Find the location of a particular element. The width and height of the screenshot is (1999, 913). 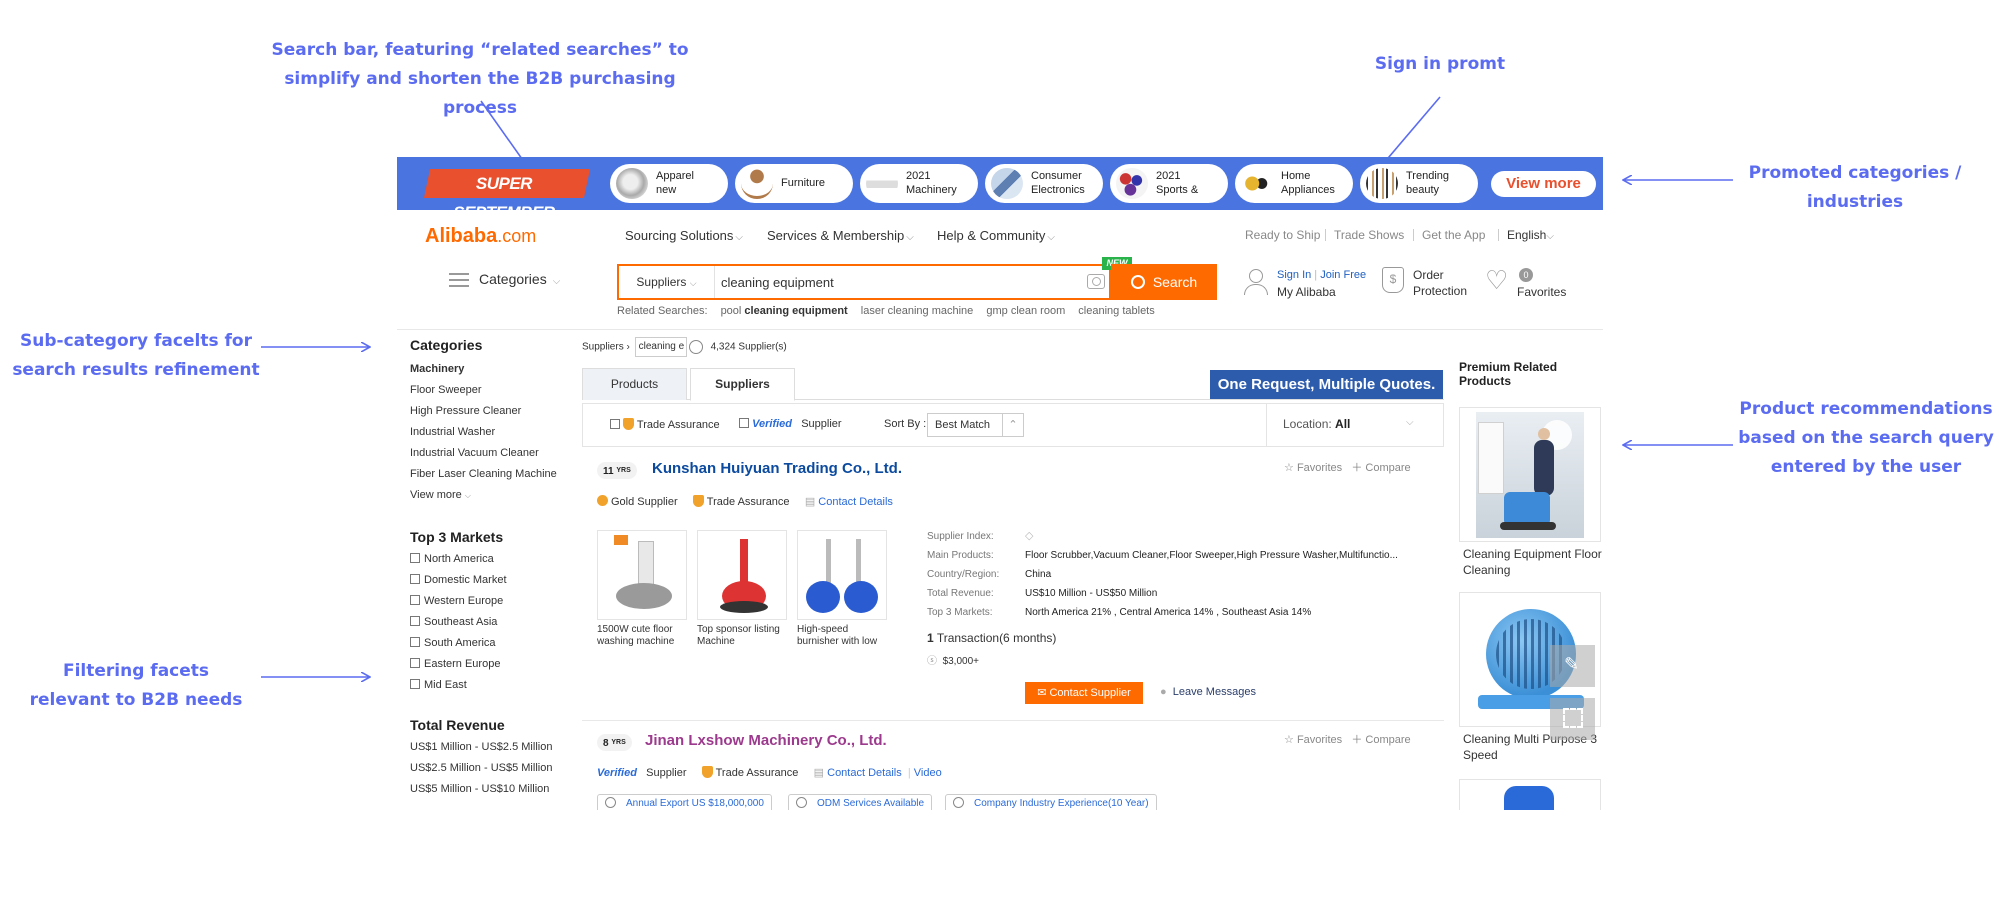

promo-pill-machinery: 2021 Machinery is located at coordinates (919, 183).